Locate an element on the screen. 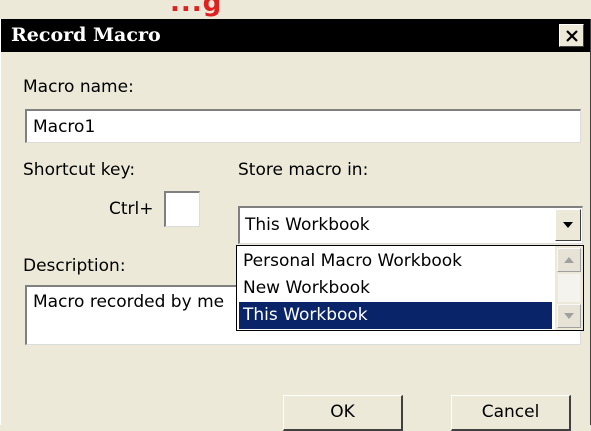 The width and height of the screenshot is (591, 431). dialog-title: Record Macro is located at coordinates (86, 35).